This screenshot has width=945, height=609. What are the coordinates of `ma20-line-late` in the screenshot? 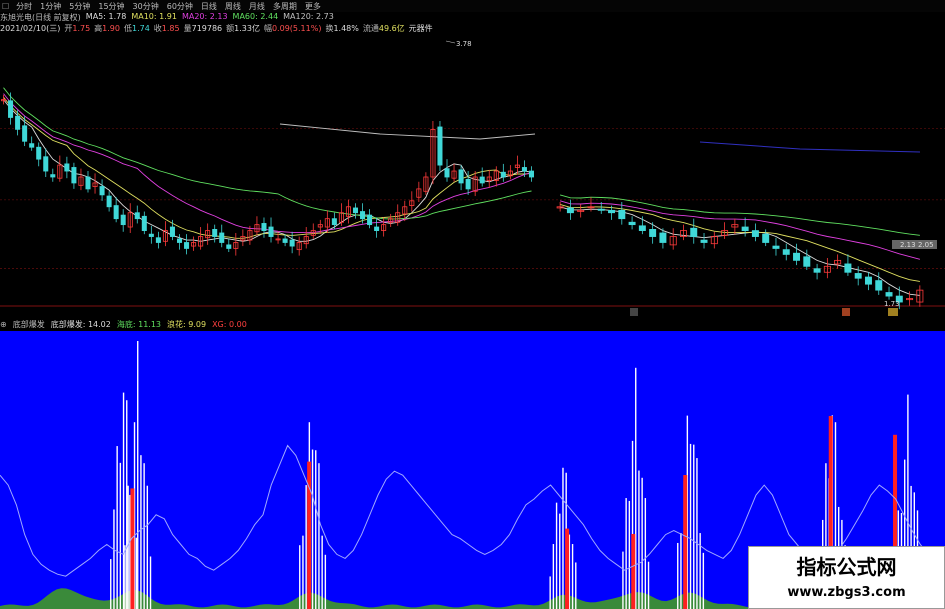 It's located at (740, 230).